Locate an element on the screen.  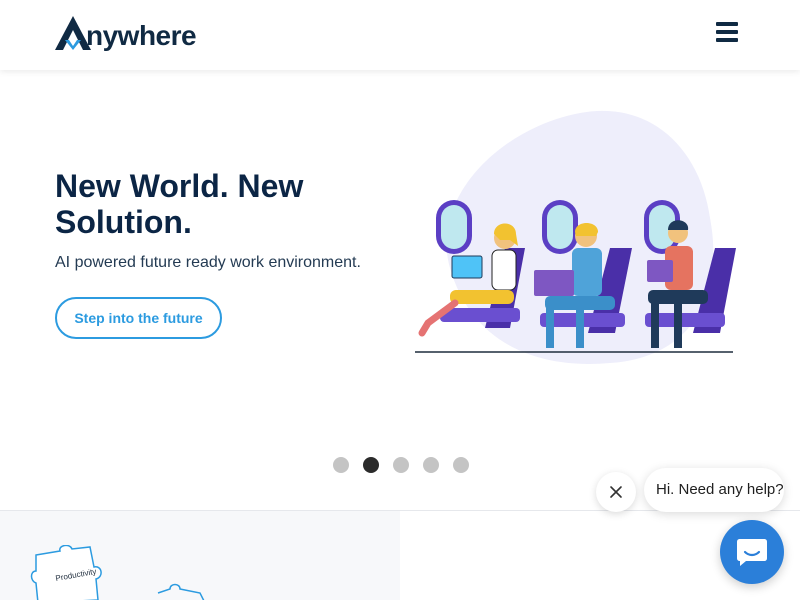
chat-greeting-bubble: Hi. Need any help? is located at coordinates (714, 490).